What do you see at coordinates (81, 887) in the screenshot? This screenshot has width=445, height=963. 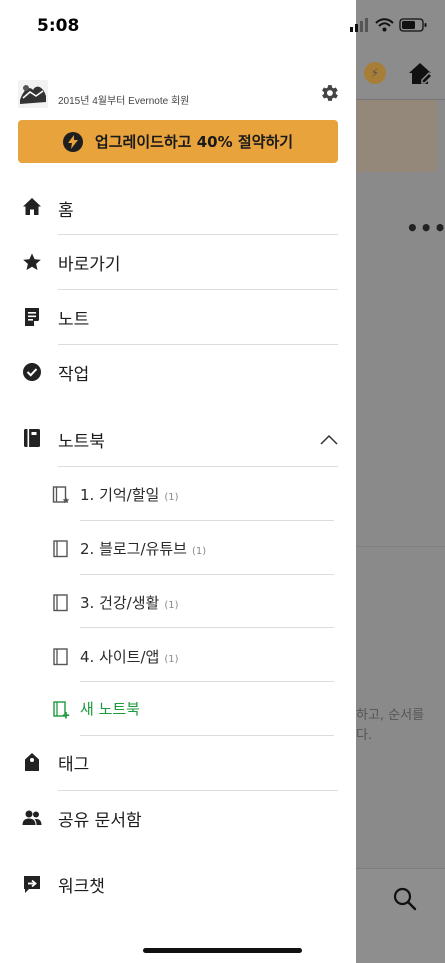 I see `nav-label-workchat: 워크챗` at bounding box center [81, 887].